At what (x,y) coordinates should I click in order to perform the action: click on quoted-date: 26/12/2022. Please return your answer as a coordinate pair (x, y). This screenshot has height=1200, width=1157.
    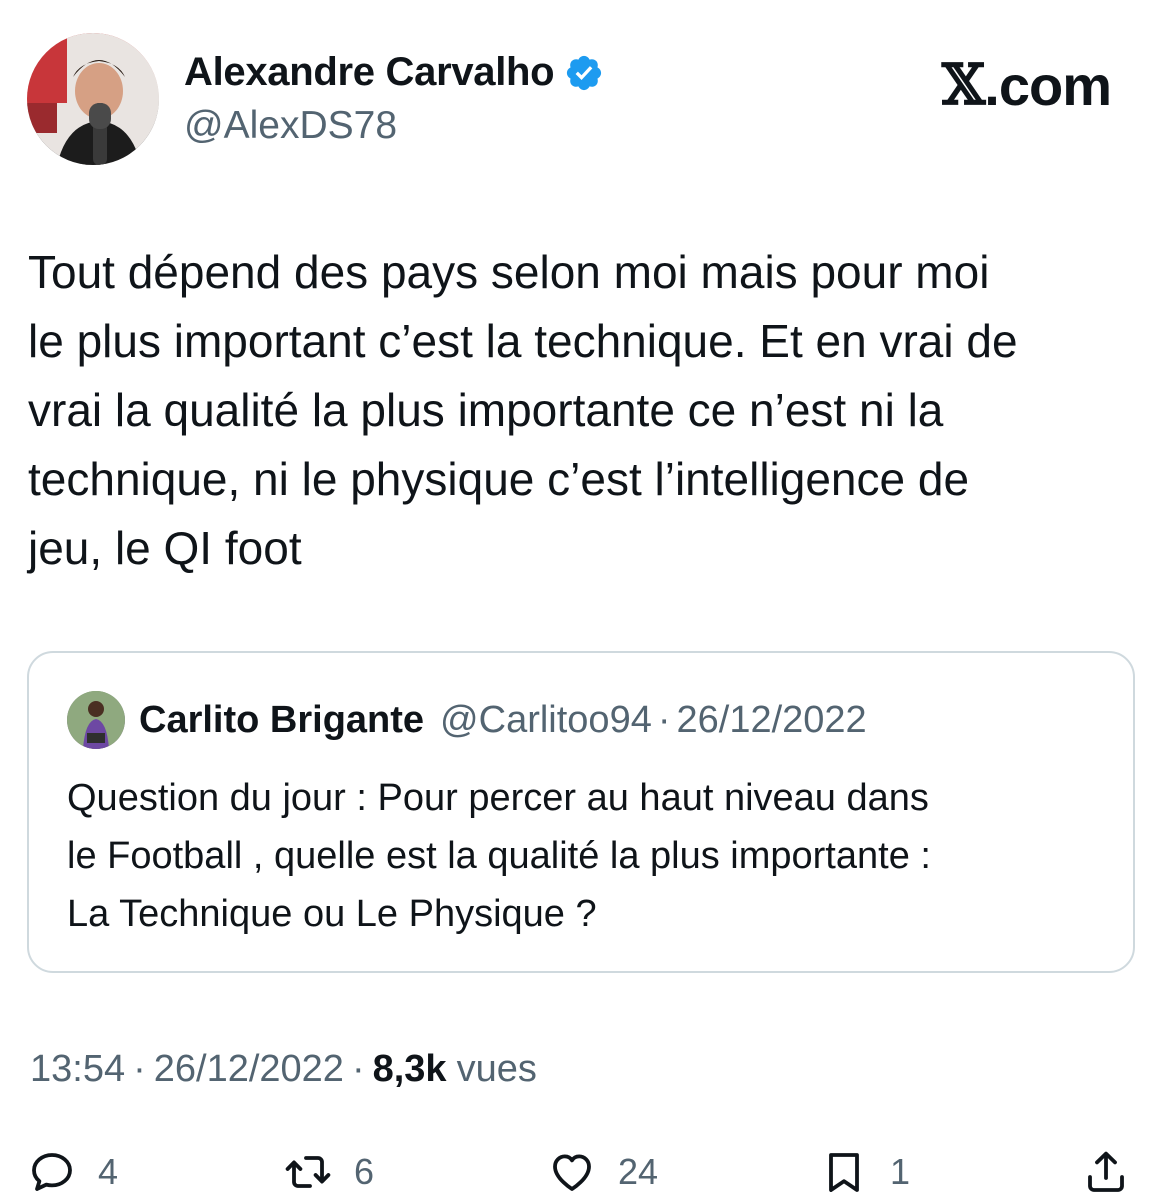
    Looking at the image, I should click on (772, 720).